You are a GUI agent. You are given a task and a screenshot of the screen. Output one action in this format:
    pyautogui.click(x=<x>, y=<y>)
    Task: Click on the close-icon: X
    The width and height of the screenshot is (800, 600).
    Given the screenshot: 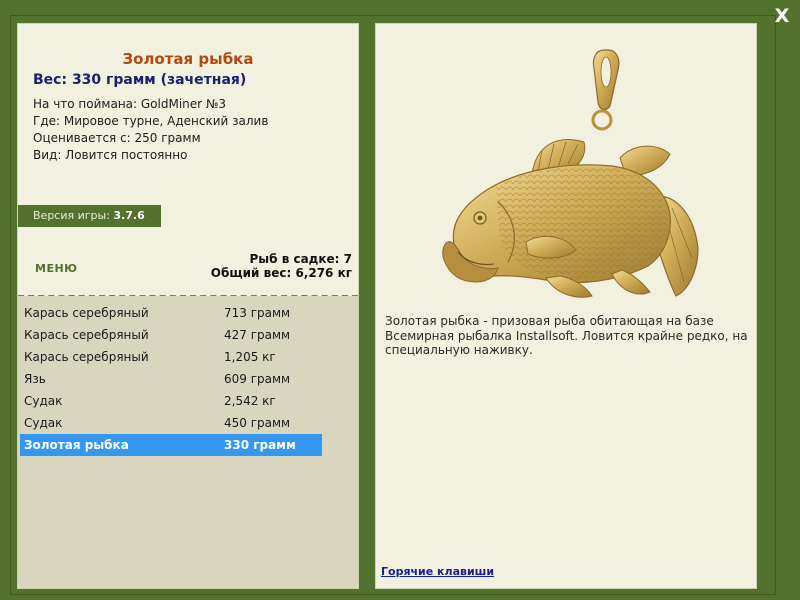 What is the action you would take?
    pyautogui.click(x=782, y=16)
    